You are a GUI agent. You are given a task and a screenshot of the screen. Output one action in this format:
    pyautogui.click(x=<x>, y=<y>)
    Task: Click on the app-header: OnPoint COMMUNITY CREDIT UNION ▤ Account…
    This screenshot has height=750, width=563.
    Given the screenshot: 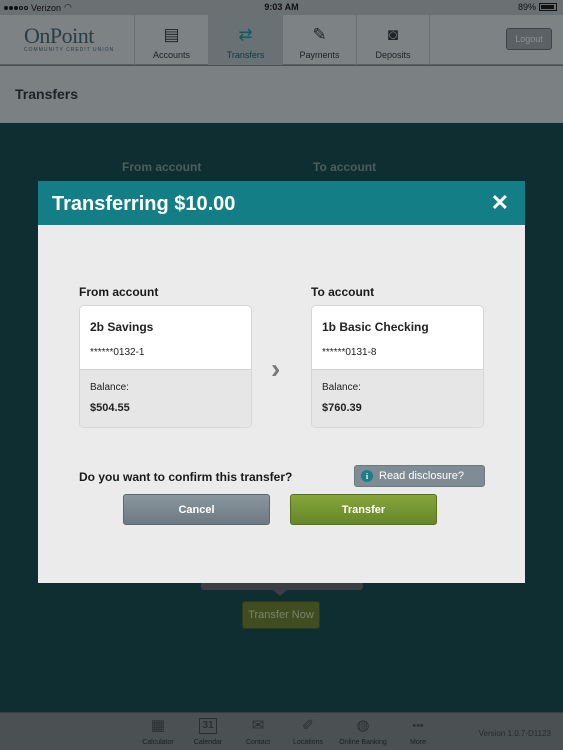 What is the action you would take?
    pyautogui.click(x=281, y=40)
    